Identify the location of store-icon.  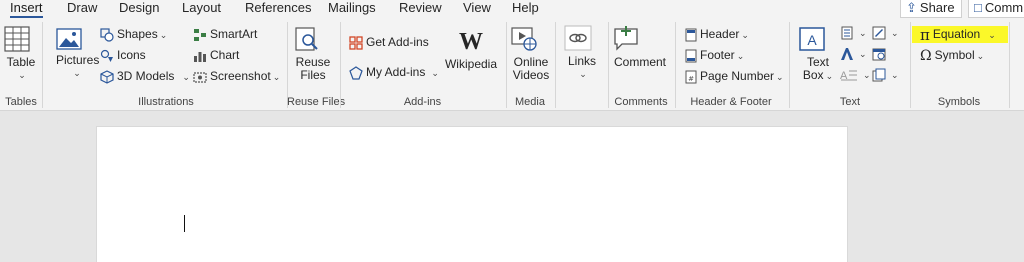
(356, 43).